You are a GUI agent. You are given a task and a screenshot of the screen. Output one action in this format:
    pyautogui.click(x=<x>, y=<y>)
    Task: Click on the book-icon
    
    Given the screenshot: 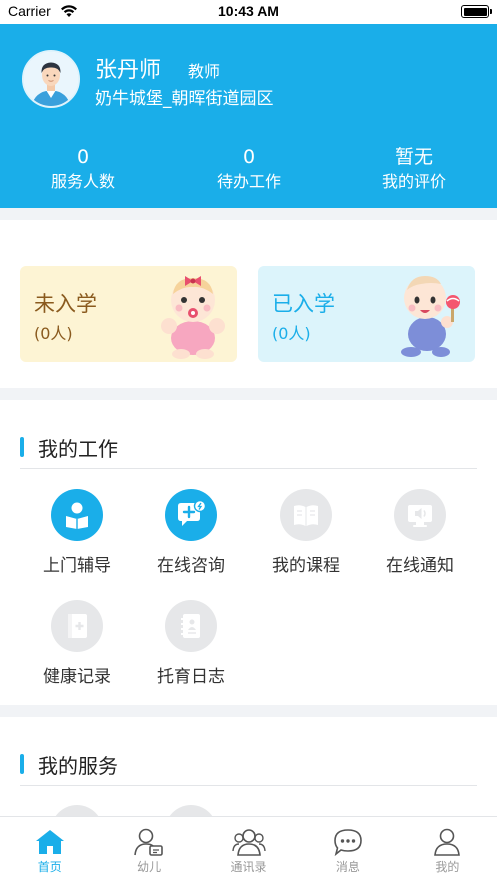 What is the action you would take?
    pyautogui.click(x=306, y=515)
    